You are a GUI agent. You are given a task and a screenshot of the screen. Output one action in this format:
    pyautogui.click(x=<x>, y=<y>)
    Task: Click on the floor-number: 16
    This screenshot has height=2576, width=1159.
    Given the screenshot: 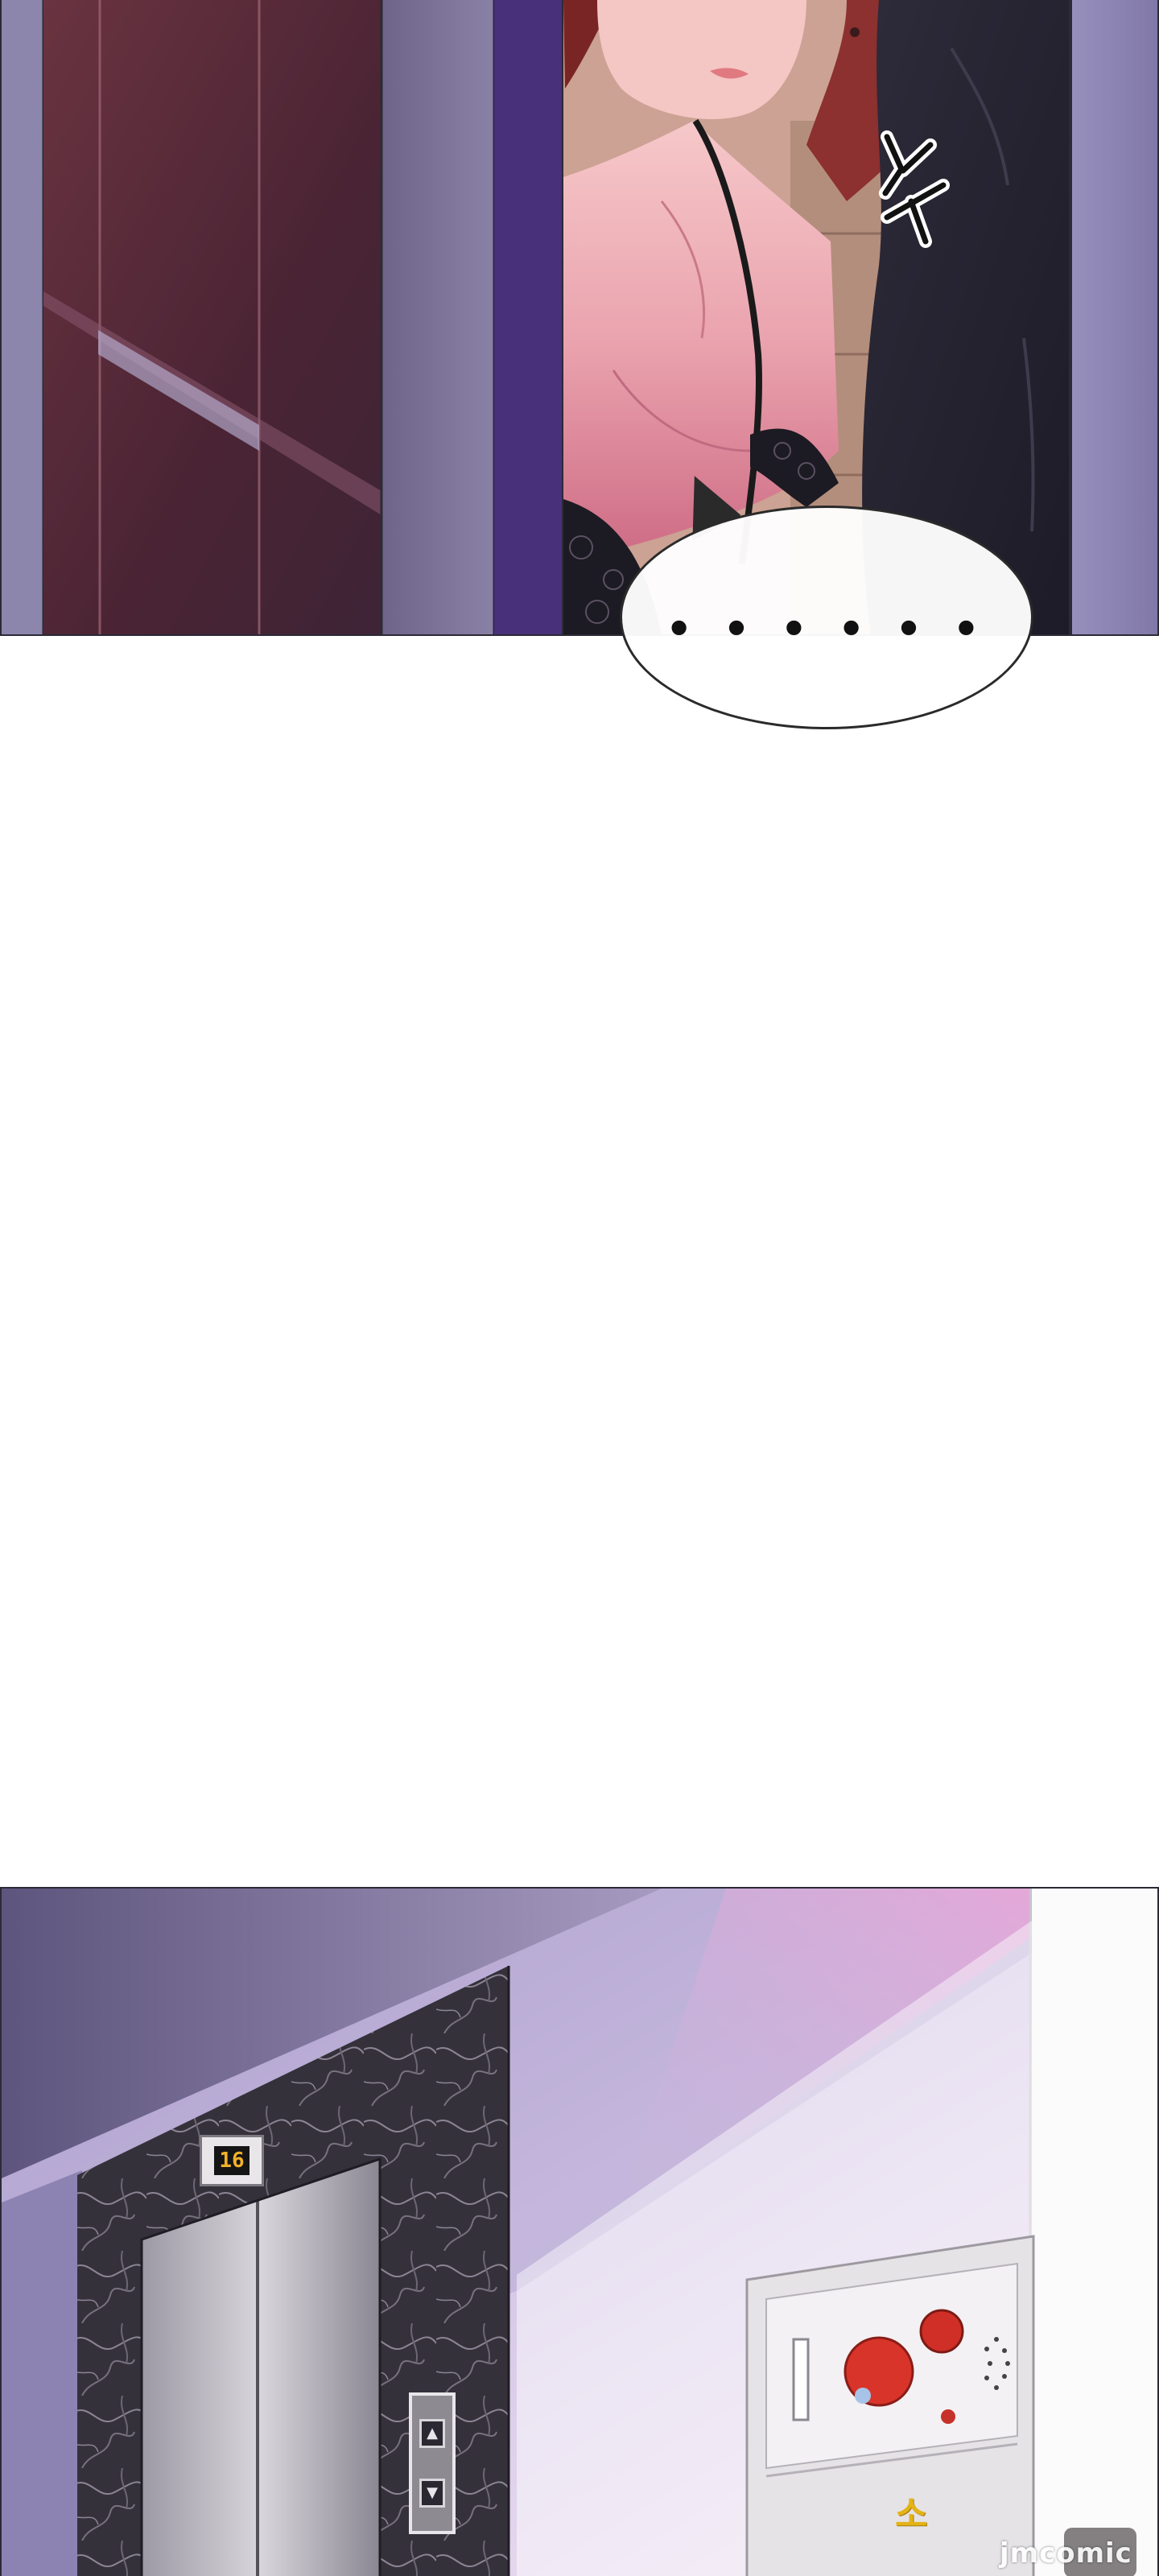 What is the action you would take?
    pyautogui.click(x=232, y=2160)
    